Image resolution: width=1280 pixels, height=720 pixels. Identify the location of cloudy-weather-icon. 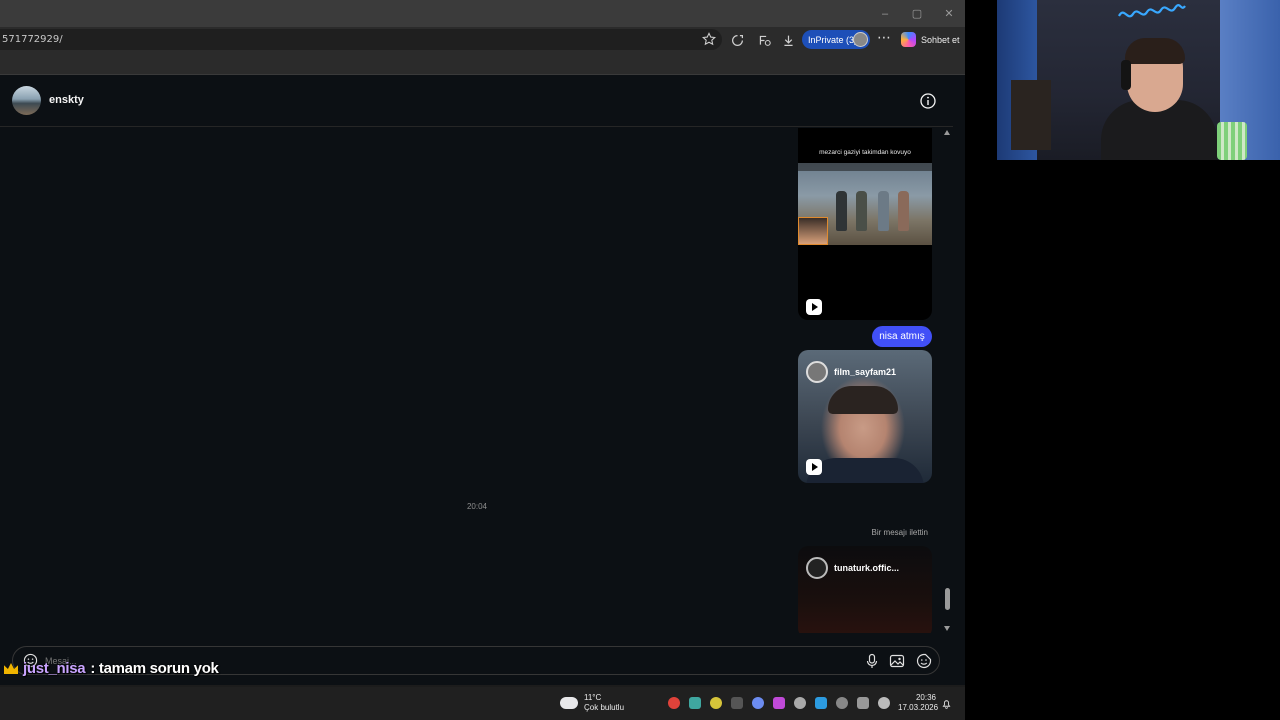
(569, 700).